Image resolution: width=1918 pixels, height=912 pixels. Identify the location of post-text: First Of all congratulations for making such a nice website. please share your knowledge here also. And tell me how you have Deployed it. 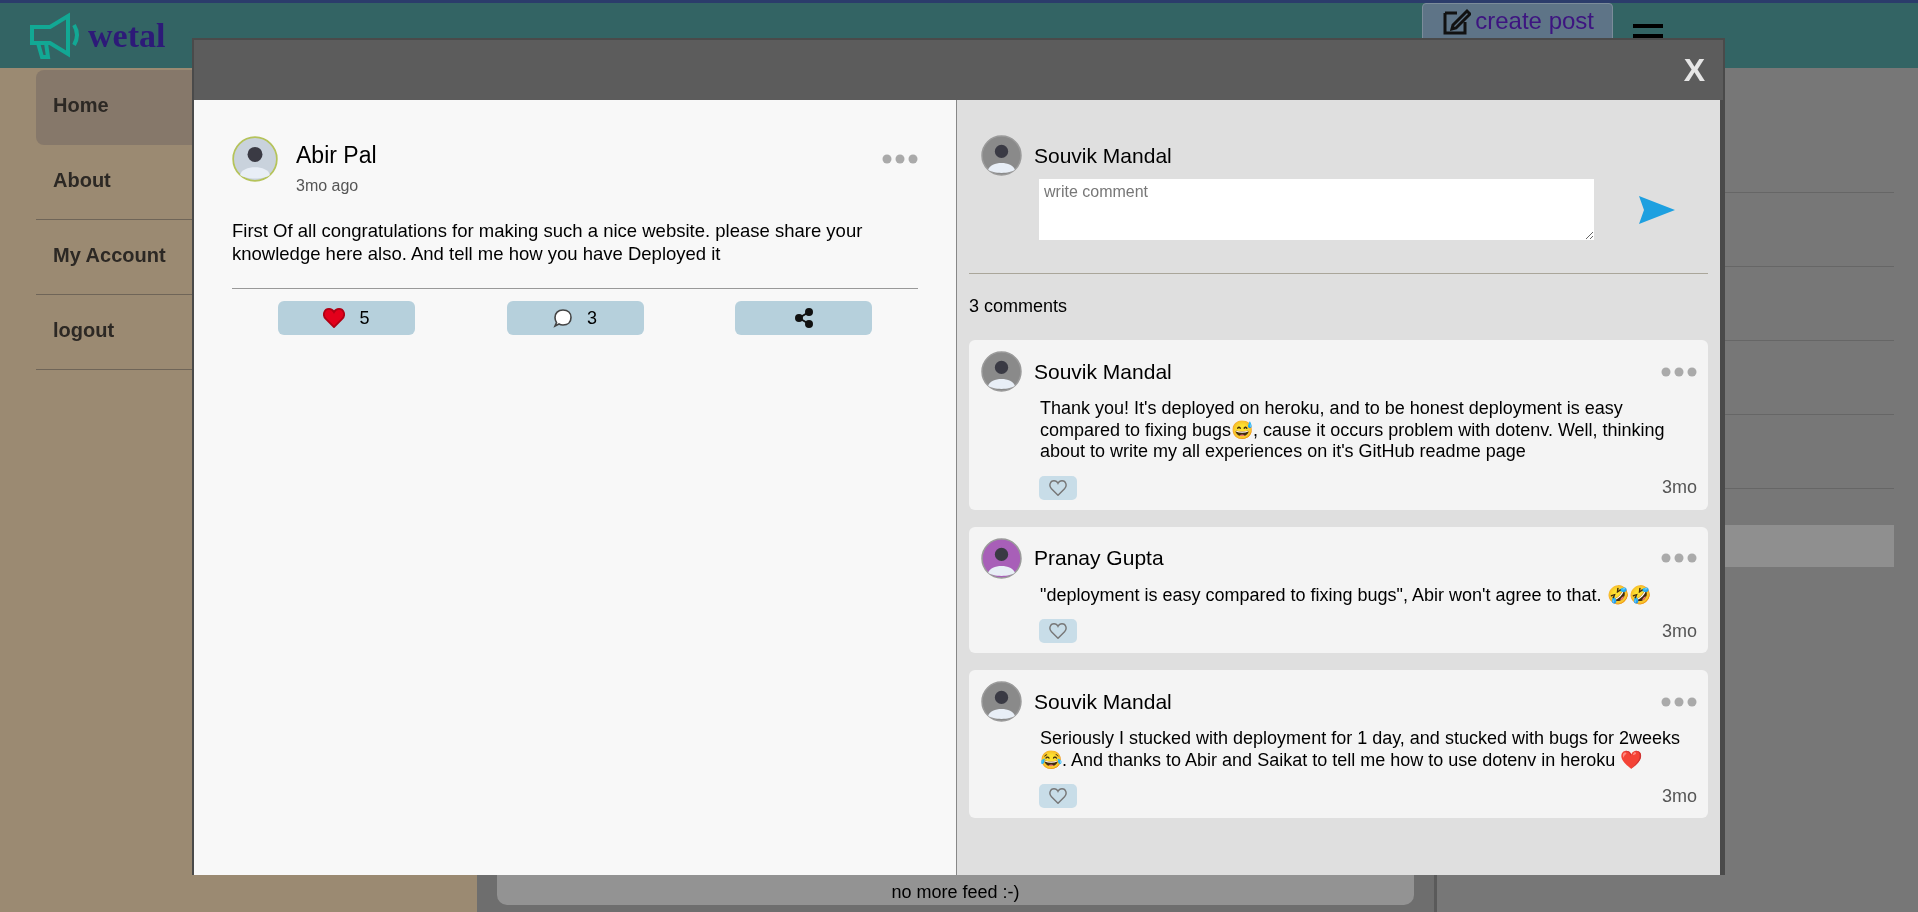
(575, 254).